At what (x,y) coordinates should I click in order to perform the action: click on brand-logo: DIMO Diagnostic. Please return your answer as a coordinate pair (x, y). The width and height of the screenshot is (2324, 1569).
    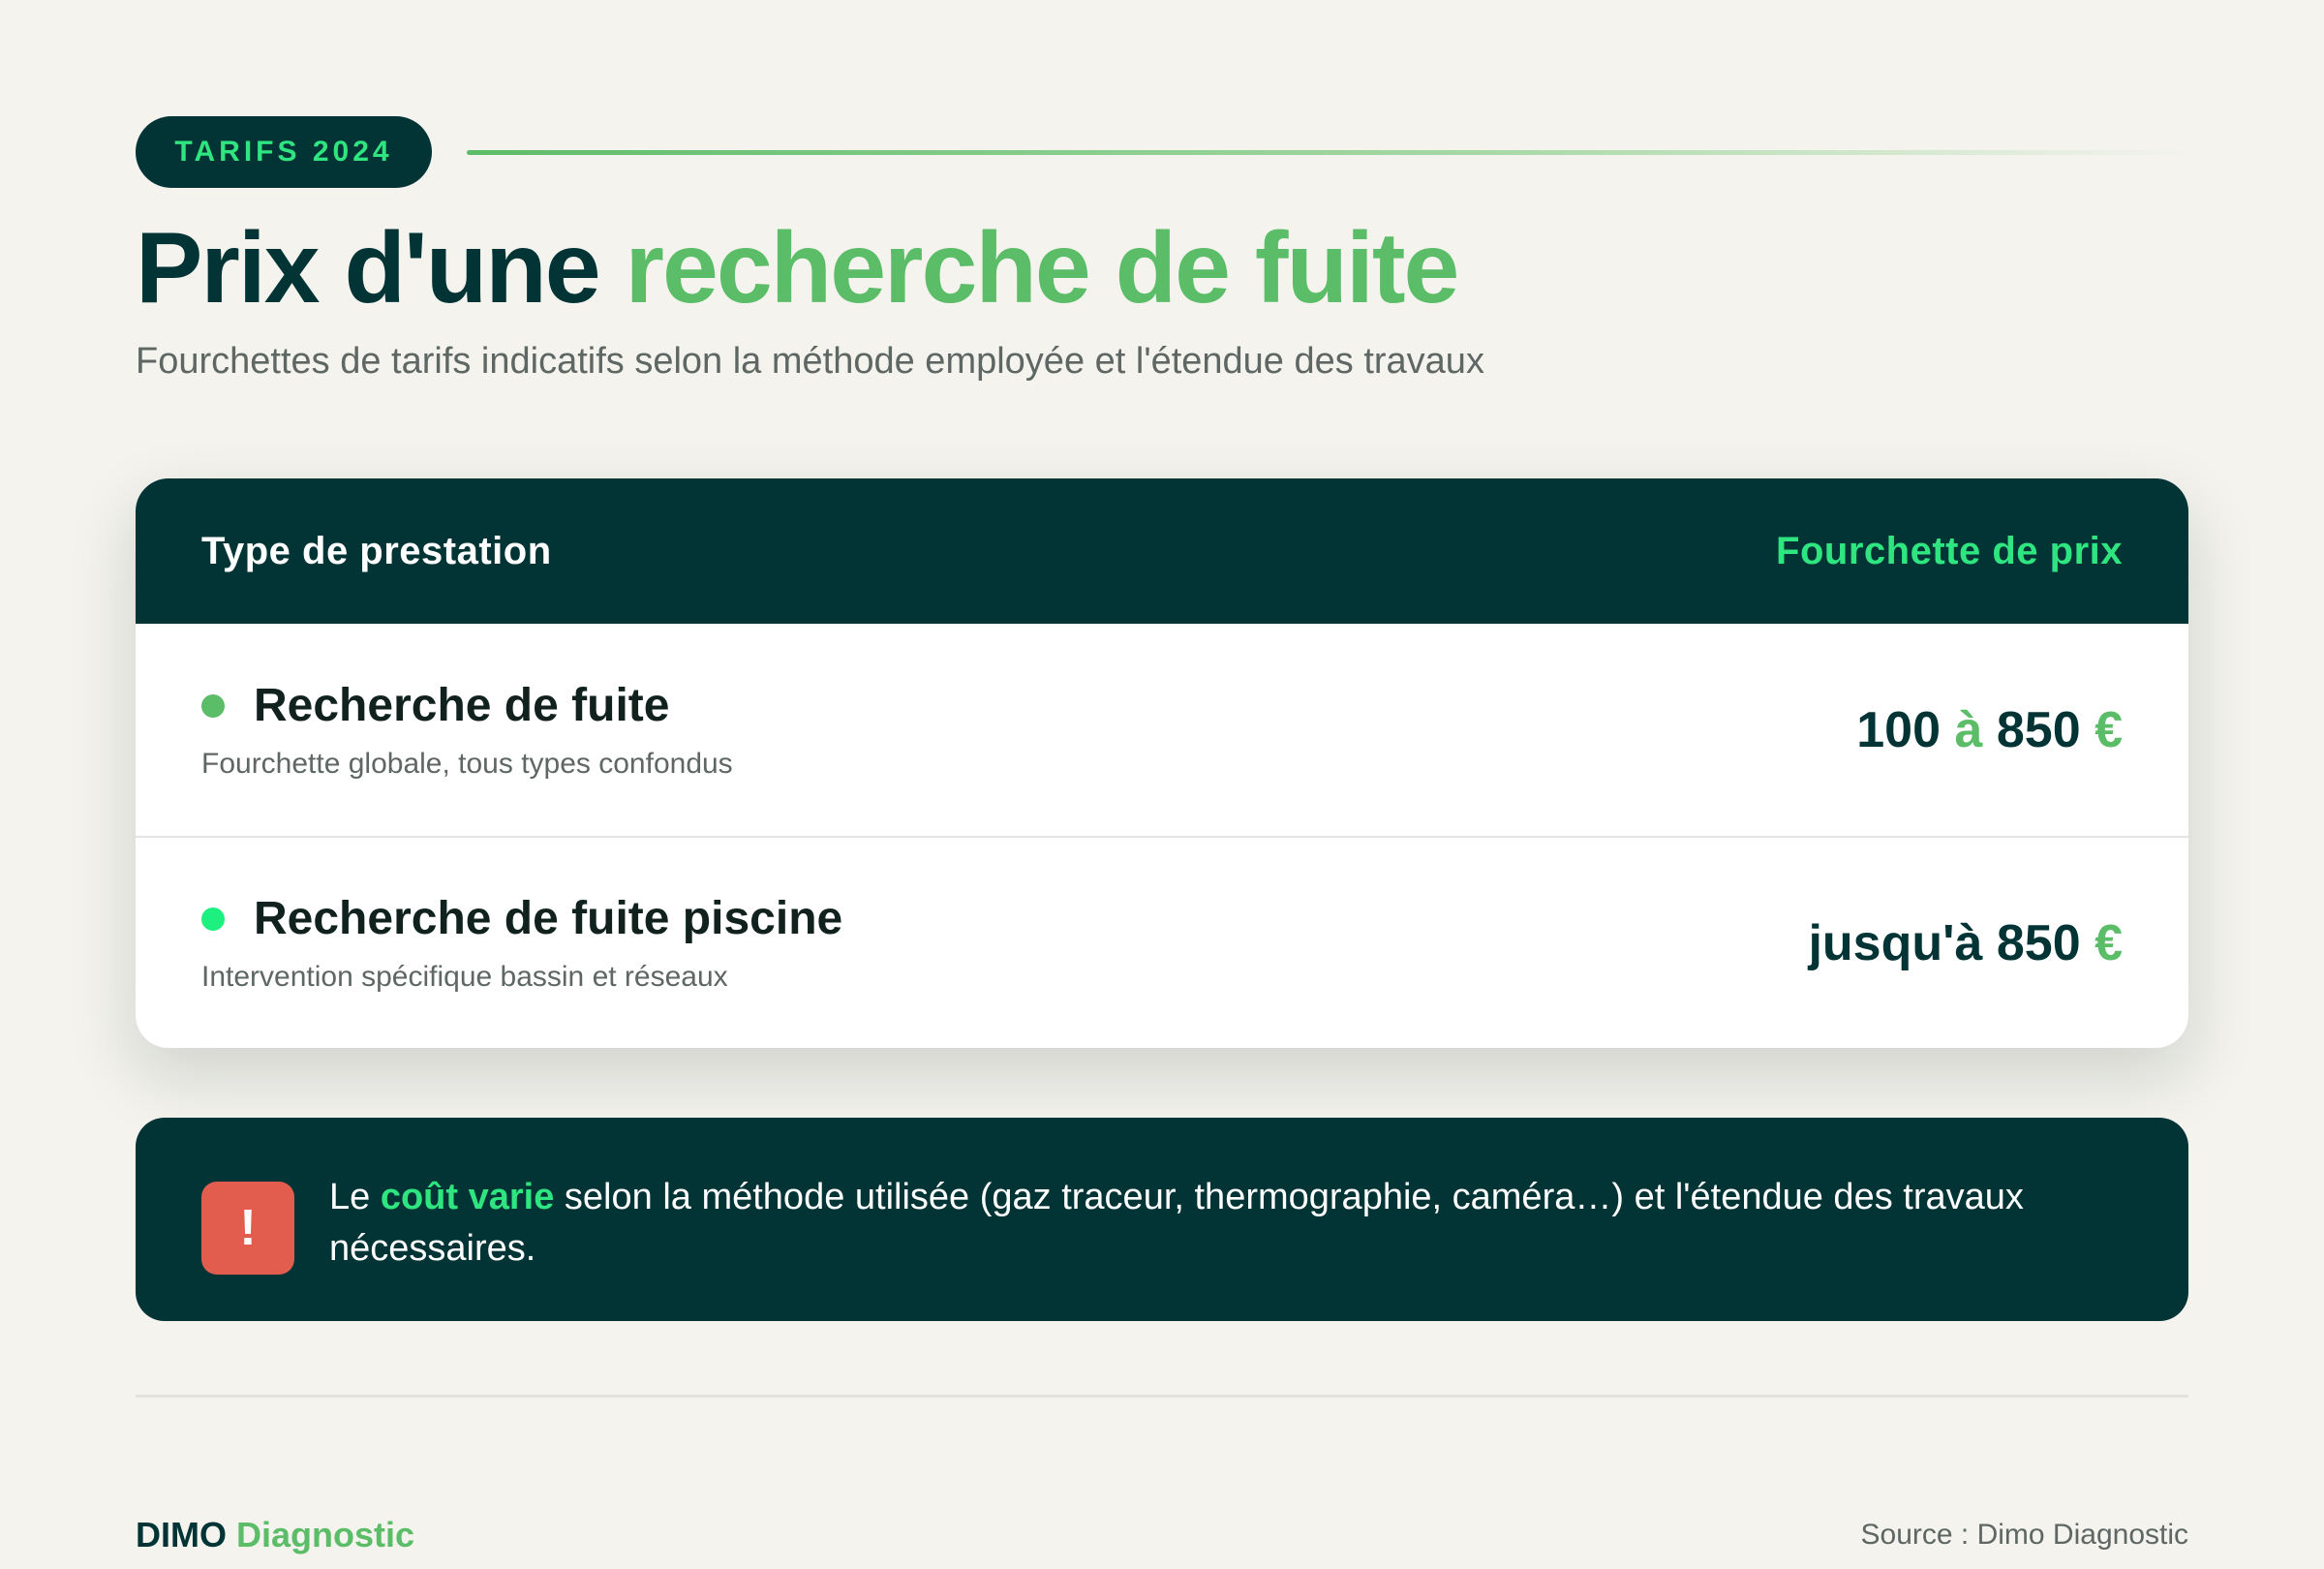
    Looking at the image, I should click on (275, 1535).